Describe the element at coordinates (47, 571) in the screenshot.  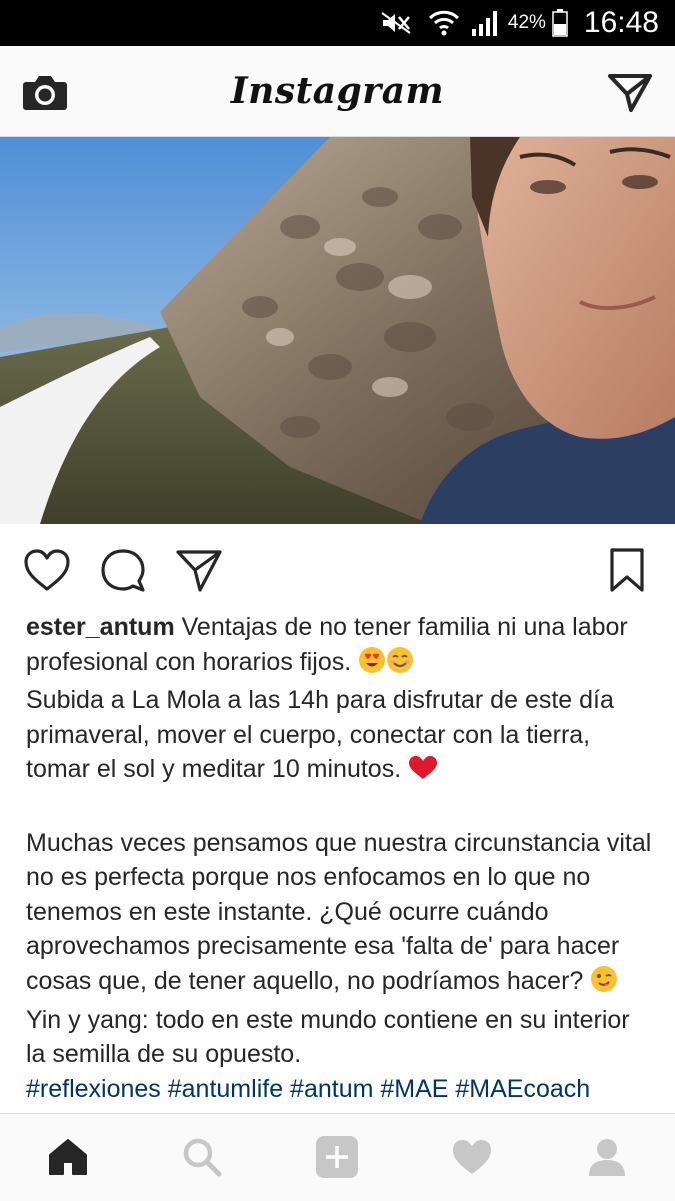
I see `heart-icon` at that location.